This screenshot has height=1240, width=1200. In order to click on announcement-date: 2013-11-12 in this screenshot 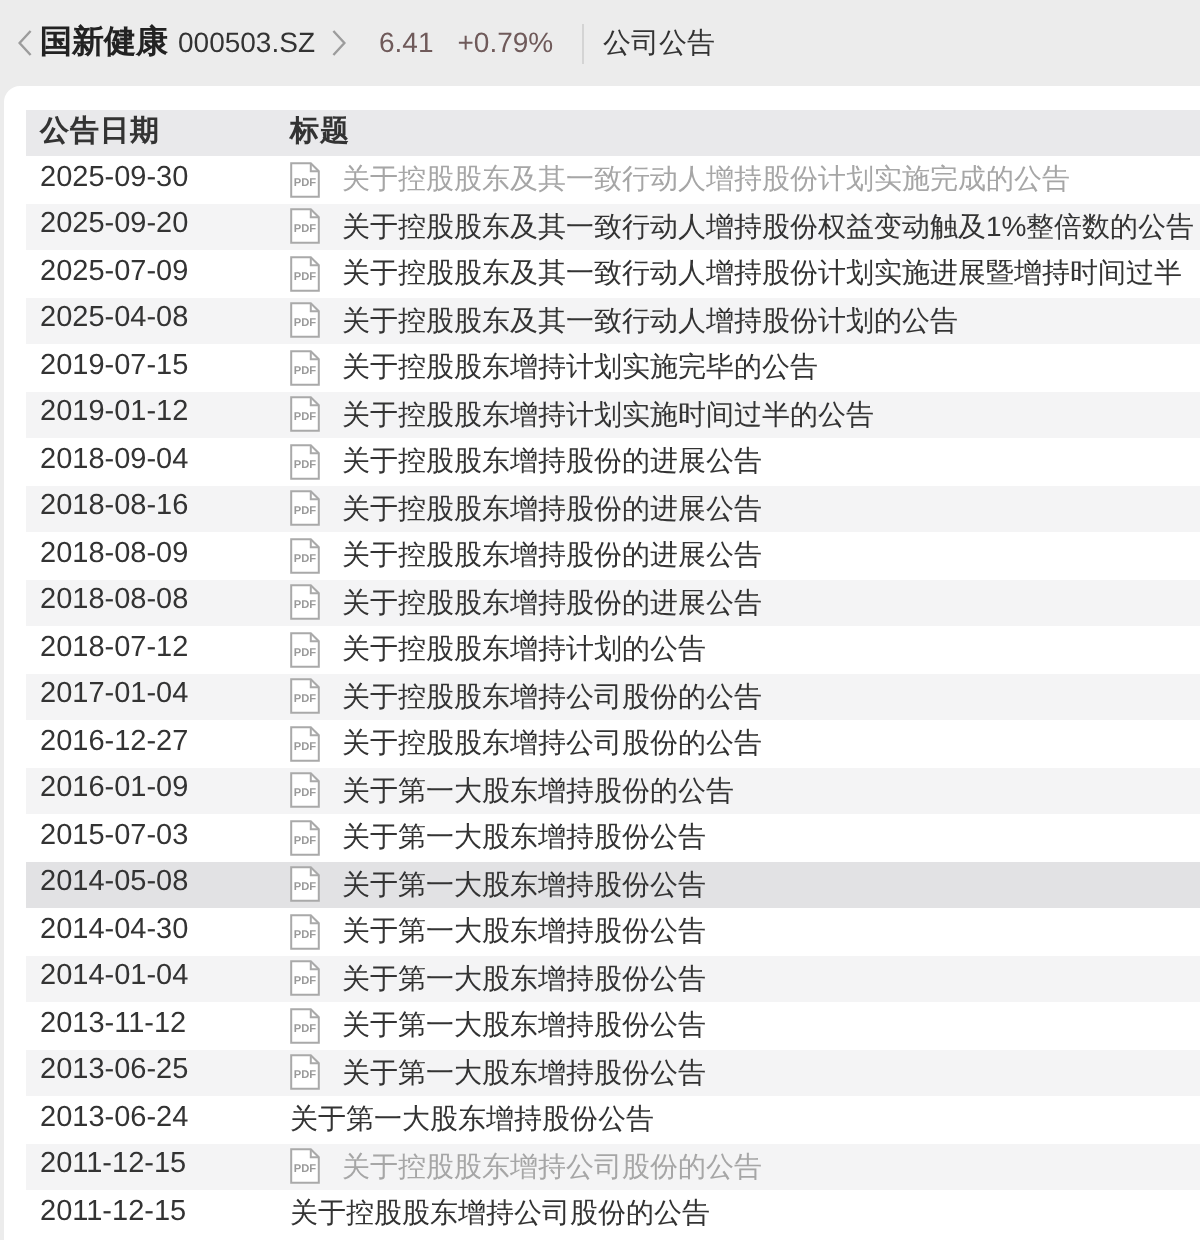, I will do `click(113, 1024)`.